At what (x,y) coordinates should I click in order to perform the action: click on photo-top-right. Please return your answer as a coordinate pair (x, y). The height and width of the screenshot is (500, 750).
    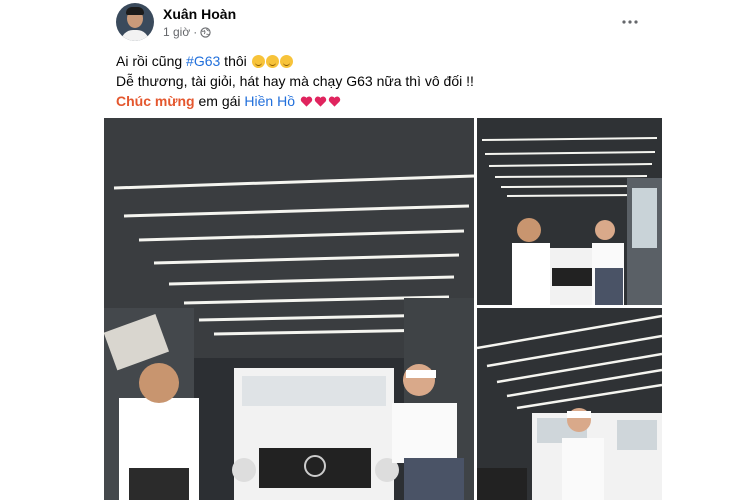
    Looking at the image, I should click on (569, 211).